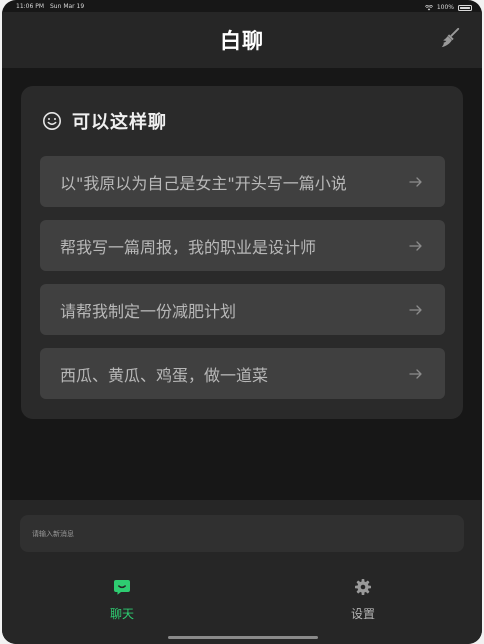 This screenshot has width=484, height=644. I want to click on gear-icon, so click(363, 587).